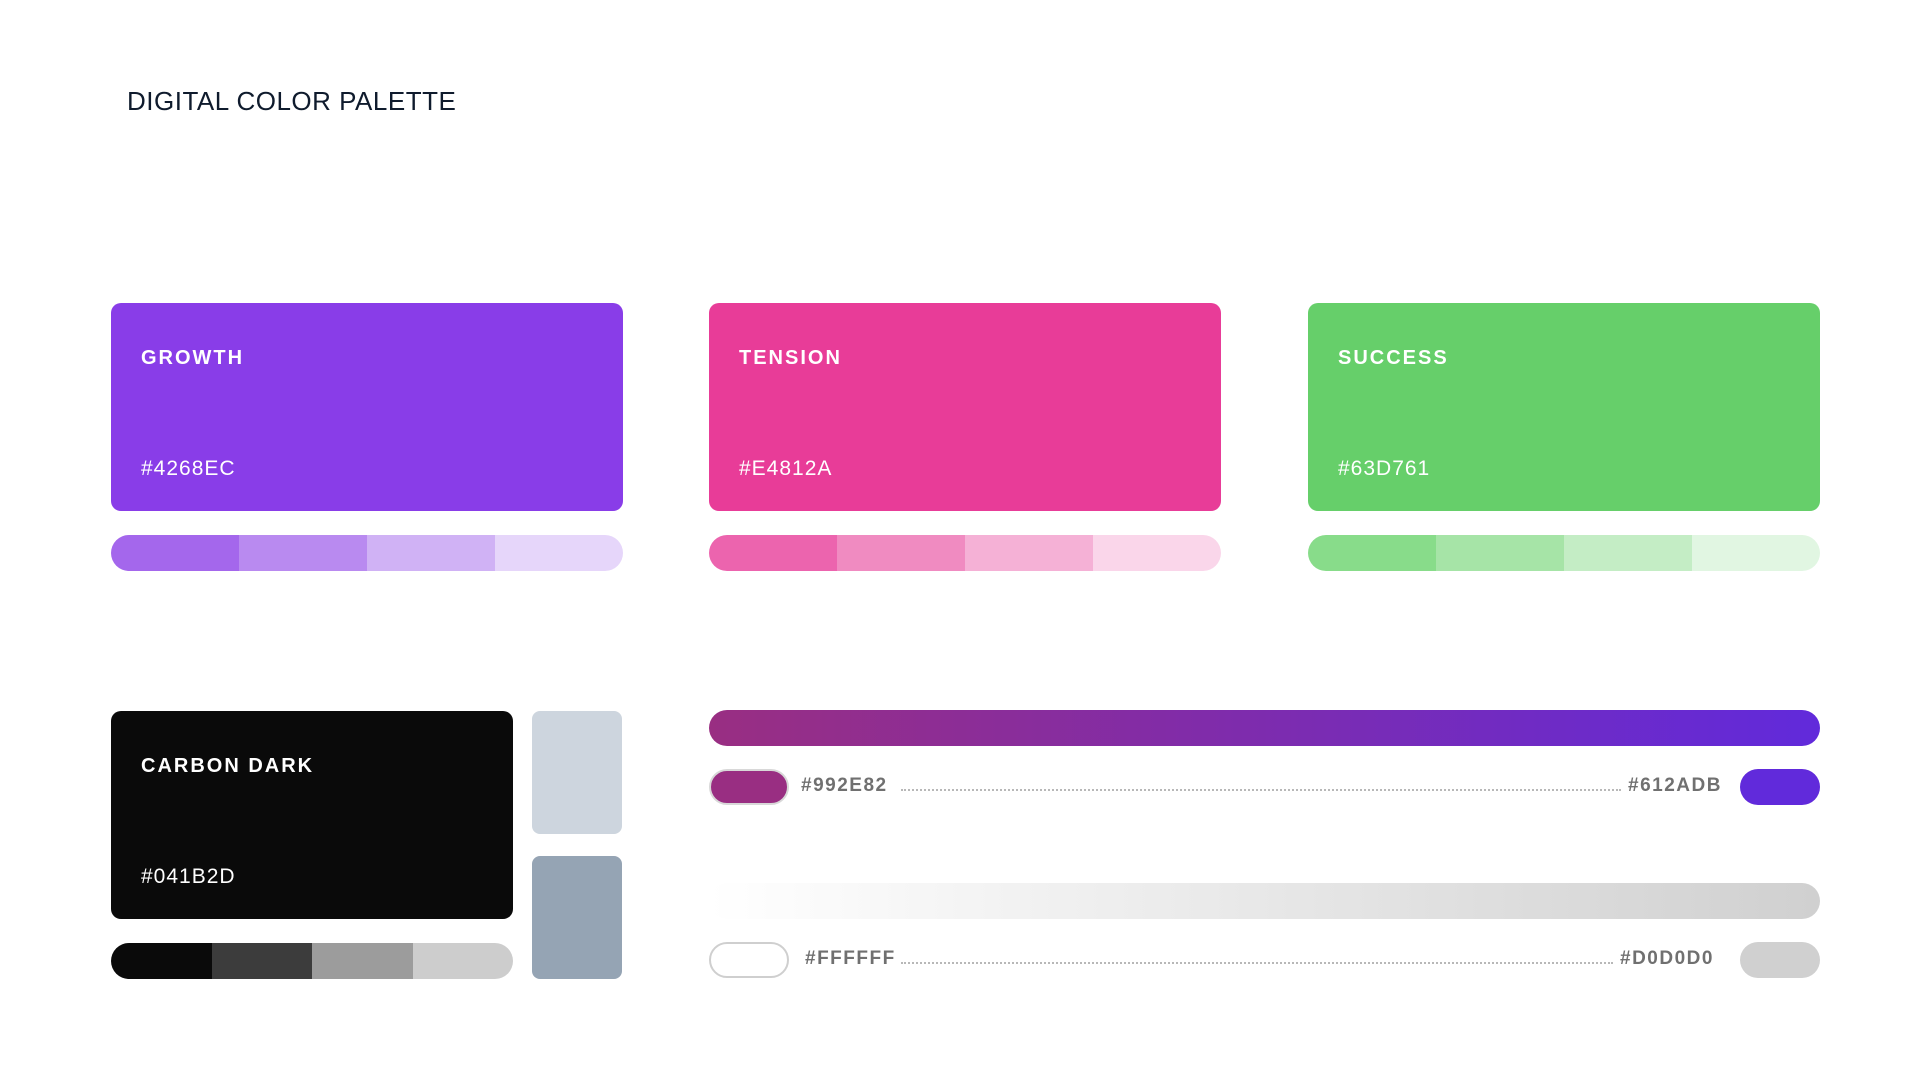 This screenshot has width=1920, height=1080. What do you see at coordinates (786, 468) in the screenshot?
I see `color-hex: #E4812A` at bounding box center [786, 468].